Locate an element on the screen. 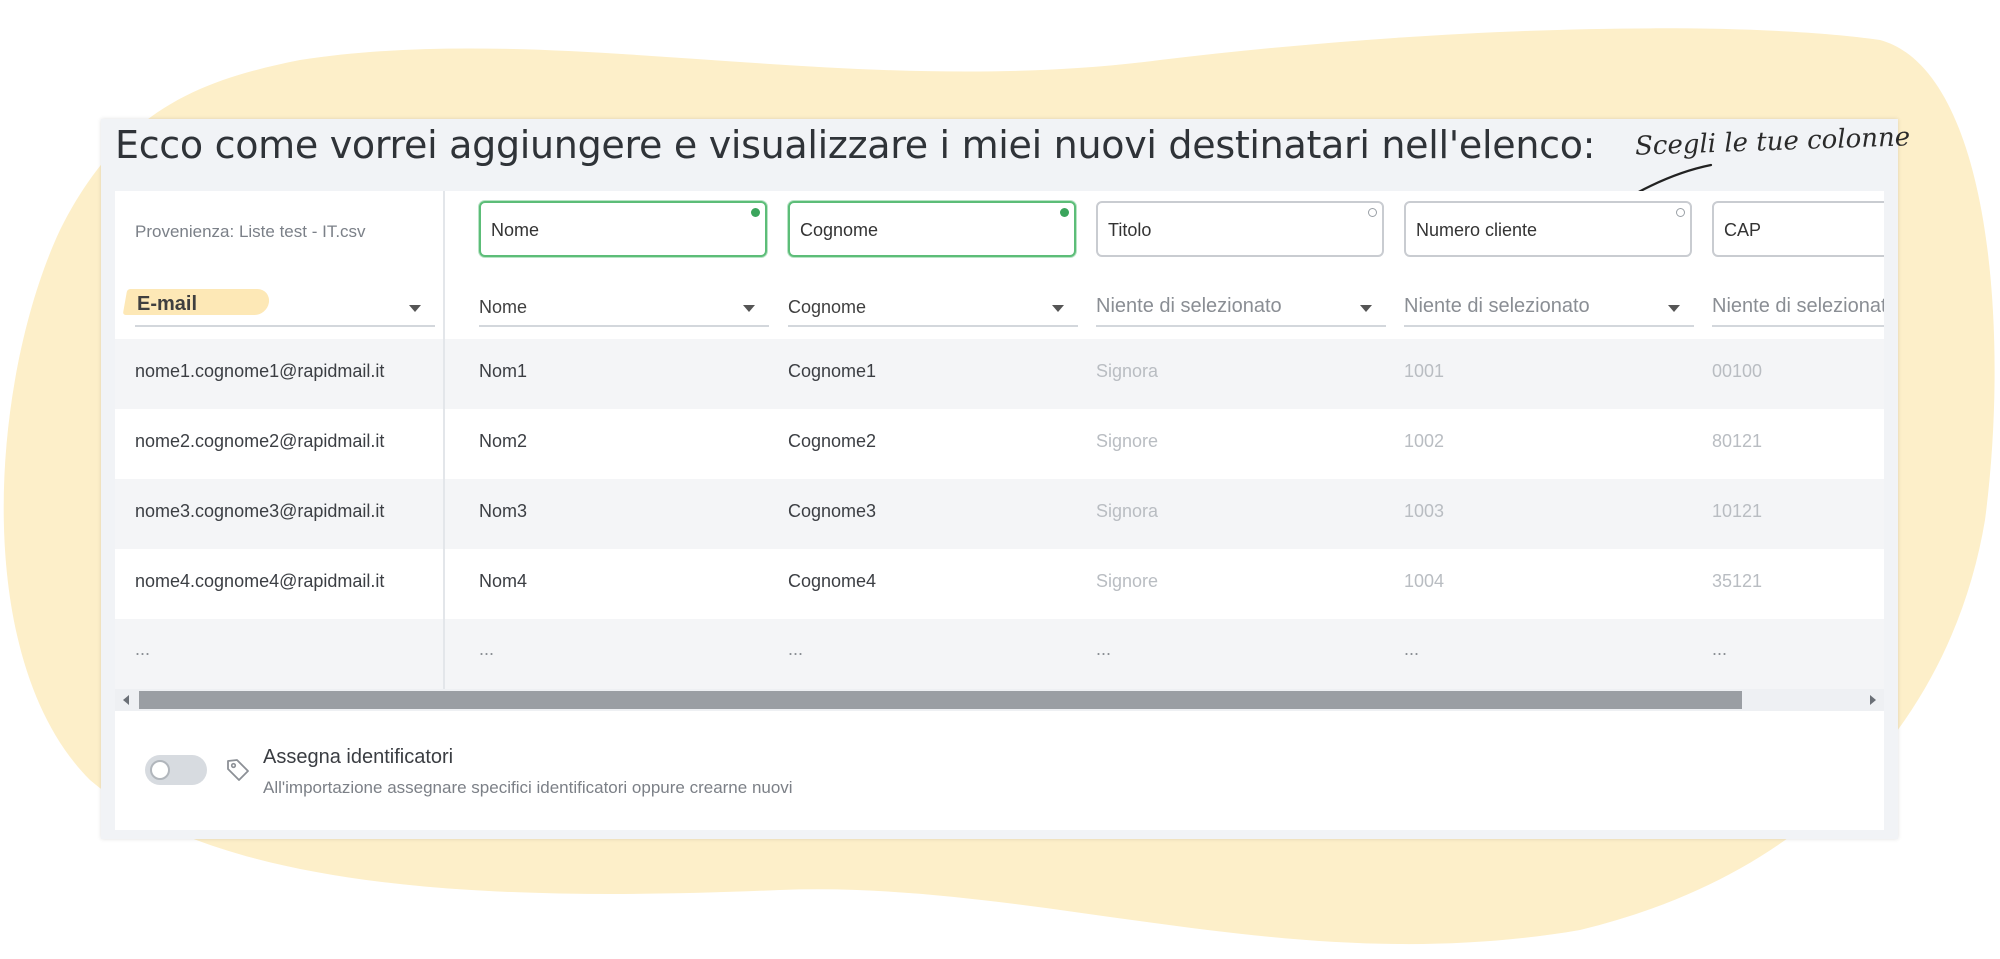  email-cell: nome1.cognome1@rapidmail.it is located at coordinates (260, 371).